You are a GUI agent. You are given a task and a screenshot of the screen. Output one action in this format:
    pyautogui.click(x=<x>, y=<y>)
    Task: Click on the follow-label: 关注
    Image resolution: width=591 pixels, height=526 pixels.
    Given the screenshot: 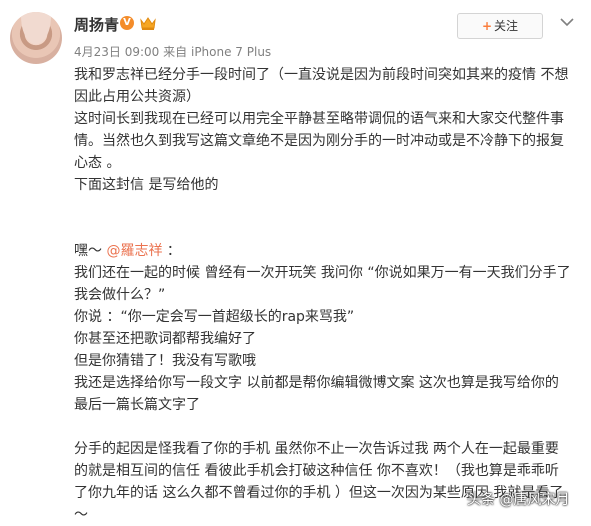 What is the action you would take?
    pyautogui.click(x=506, y=26)
    